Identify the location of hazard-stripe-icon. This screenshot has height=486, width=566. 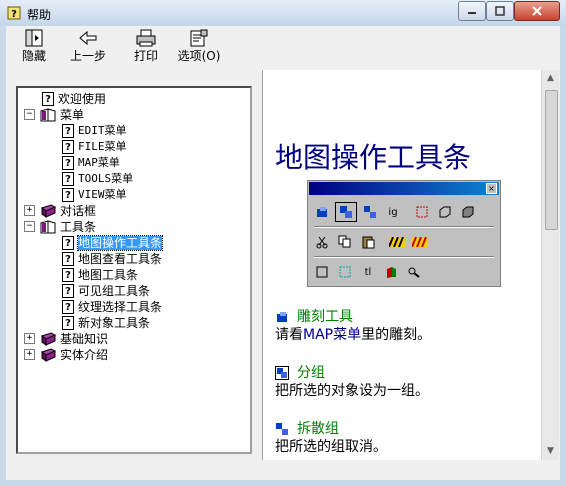
(397, 242).